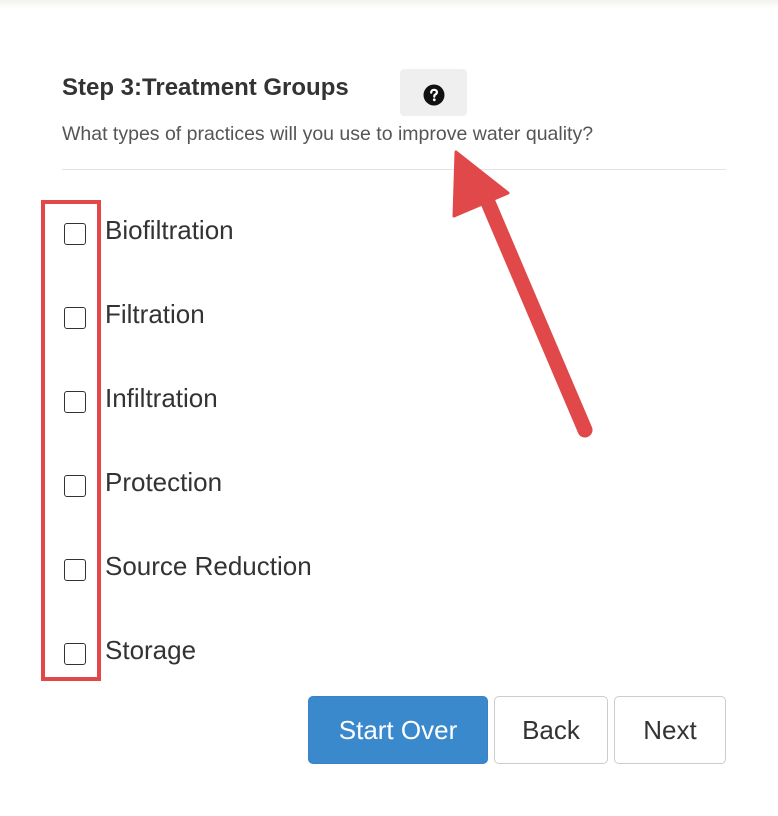  I want to click on option-storage: Storage, so click(130, 650).